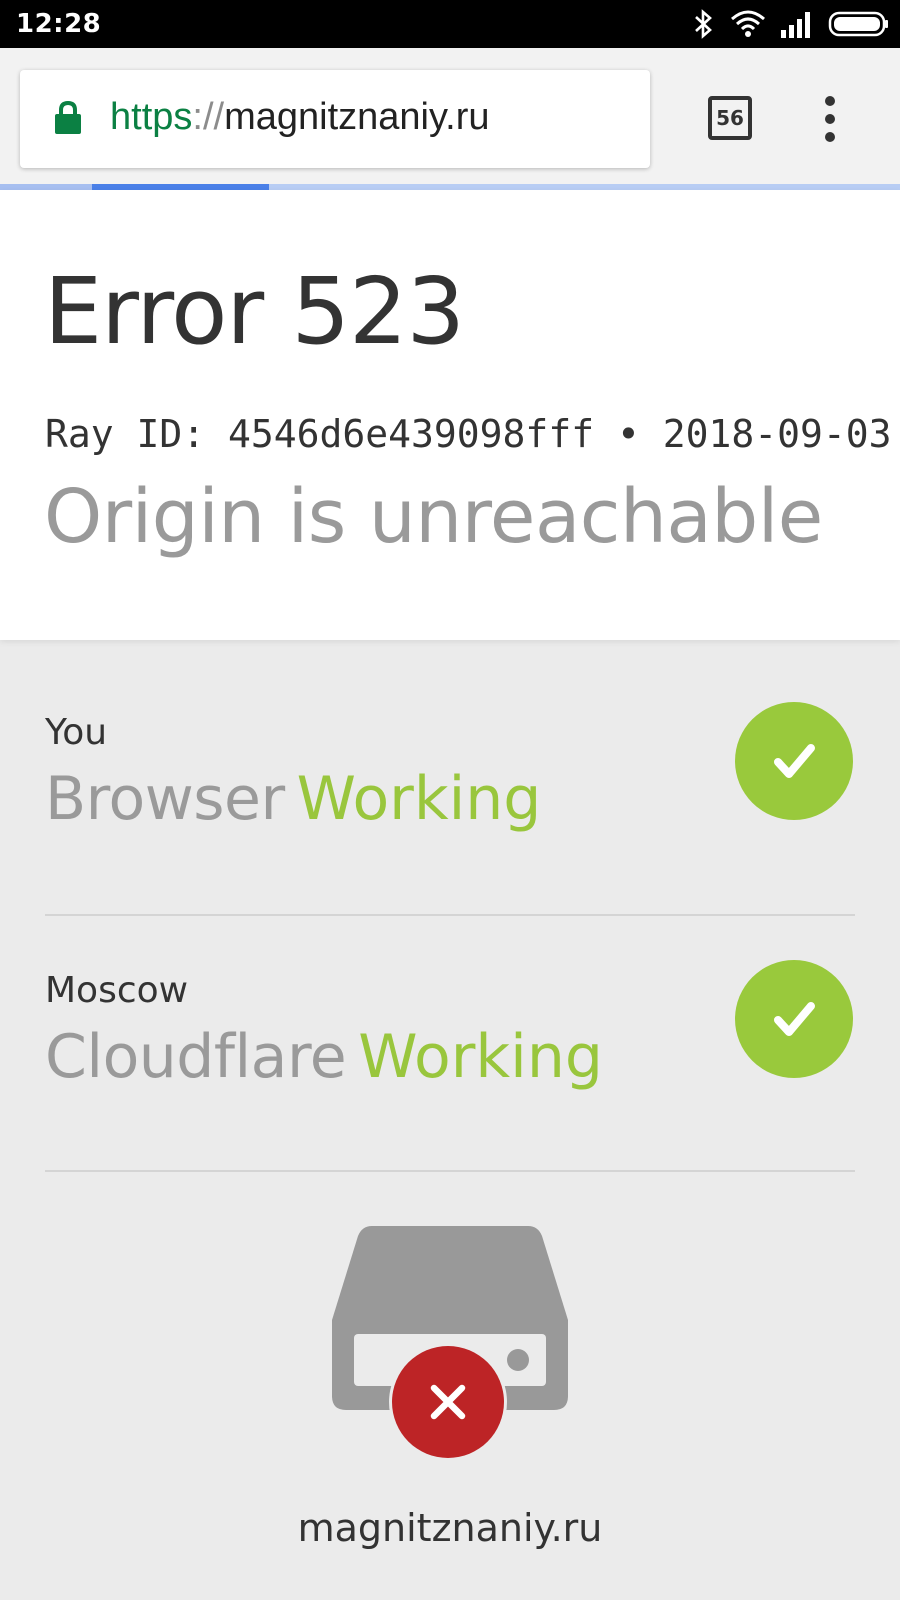 The width and height of the screenshot is (900, 1600). What do you see at coordinates (151, 117) in the screenshot?
I see `url-scheme: https` at bounding box center [151, 117].